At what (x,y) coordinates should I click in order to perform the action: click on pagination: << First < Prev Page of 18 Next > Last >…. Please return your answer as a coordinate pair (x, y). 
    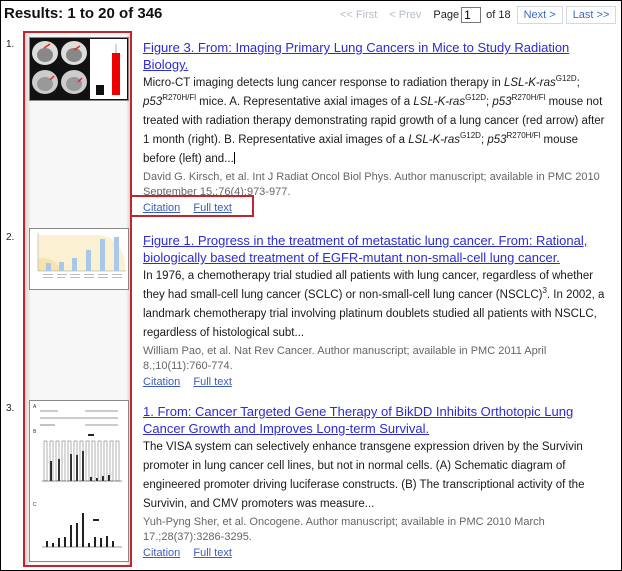
    Looking at the image, I should click on (479, 15).